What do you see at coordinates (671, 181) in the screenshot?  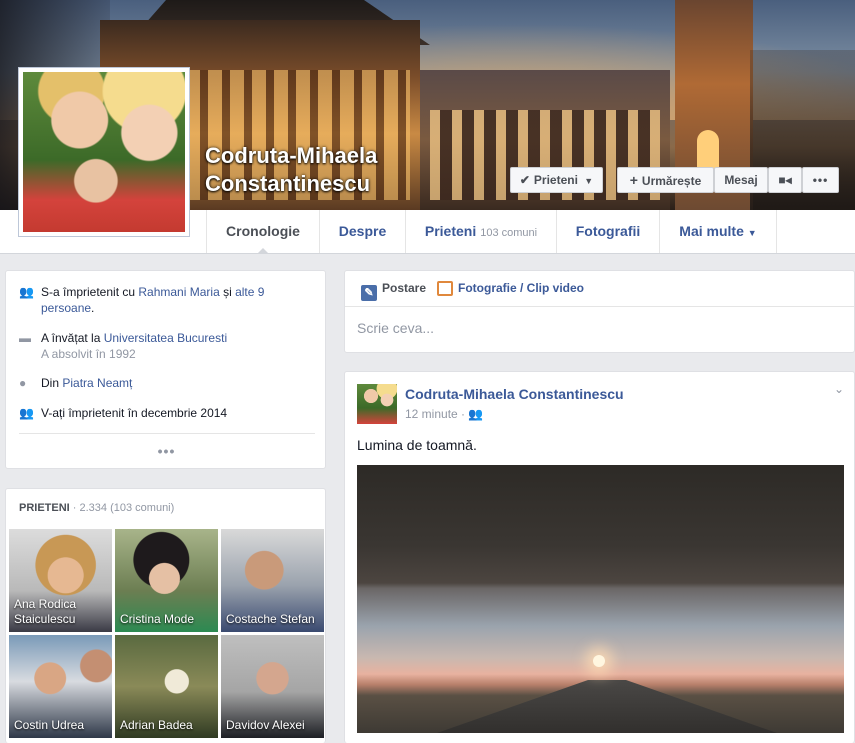 I see `follow-button-label: Urmărește` at bounding box center [671, 181].